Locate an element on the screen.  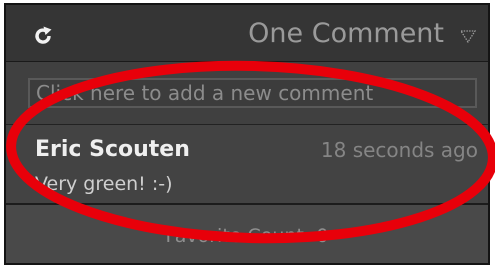
refresh-icon is located at coordinates (43, 36).